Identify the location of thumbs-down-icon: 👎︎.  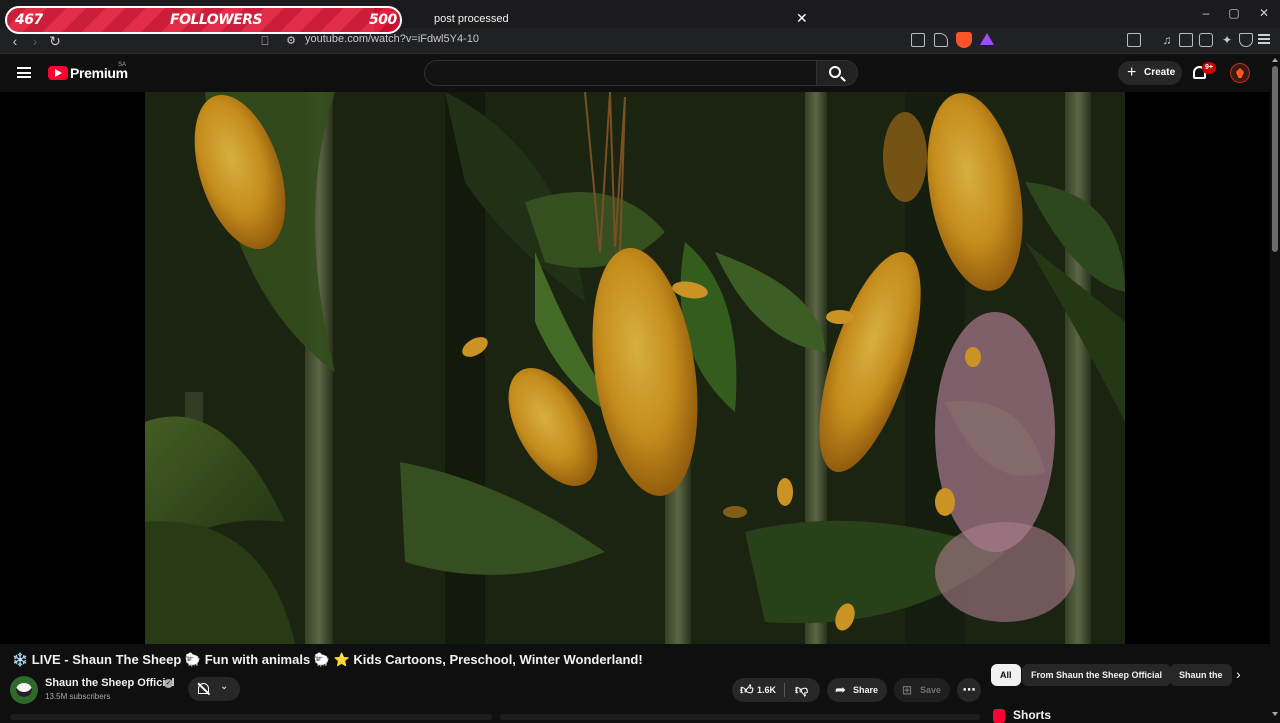
(801, 690).